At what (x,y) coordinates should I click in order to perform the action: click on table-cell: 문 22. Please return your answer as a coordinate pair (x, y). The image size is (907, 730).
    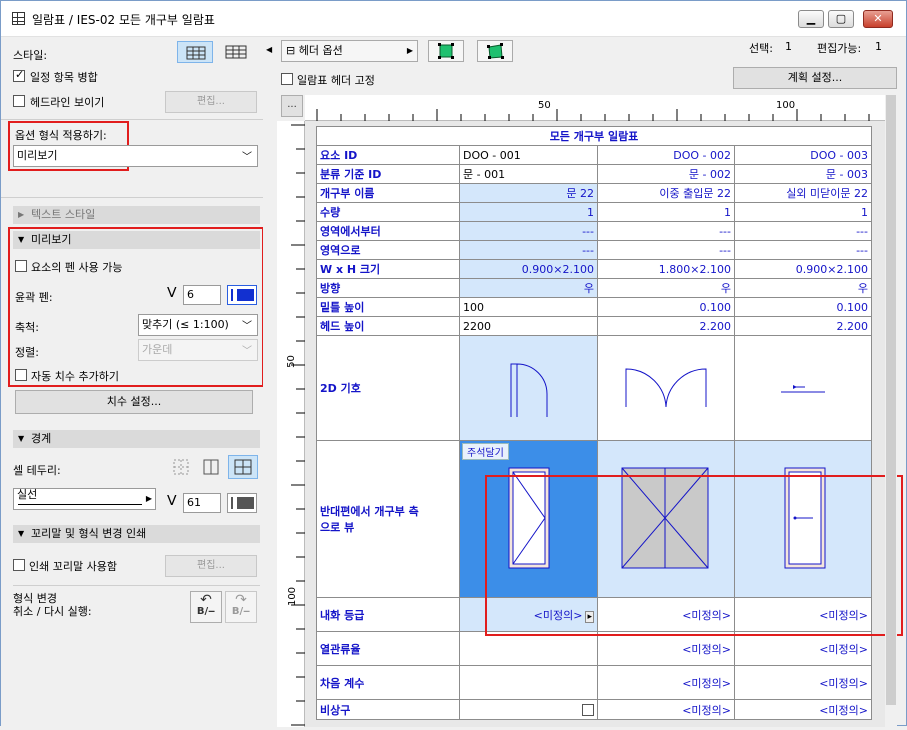
    Looking at the image, I should click on (528, 193).